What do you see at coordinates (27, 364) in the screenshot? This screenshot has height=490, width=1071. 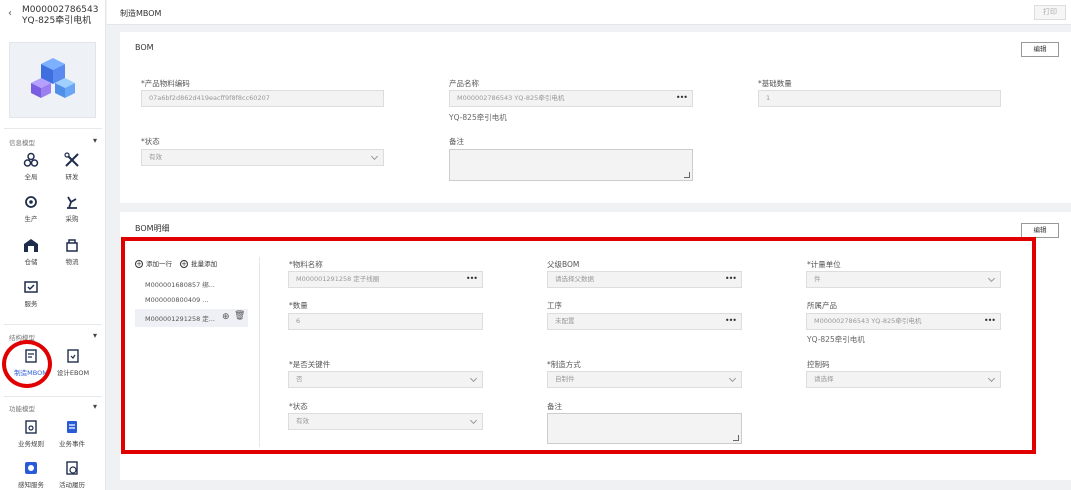 I see `highlight-circle` at bounding box center [27, 364].